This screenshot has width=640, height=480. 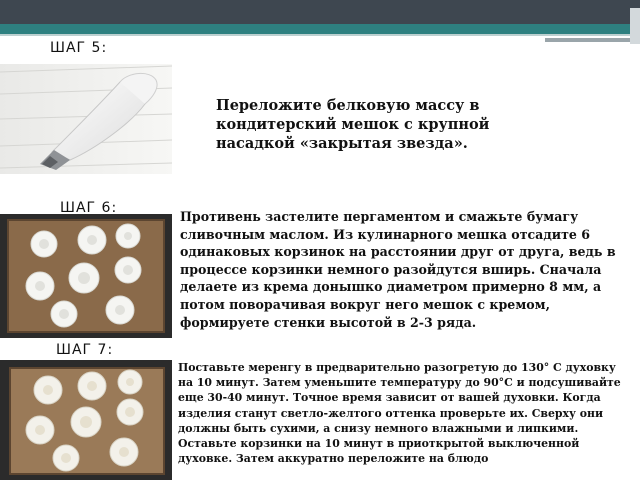 I want to click on header-accent-bar, so click(x=592, y=40).